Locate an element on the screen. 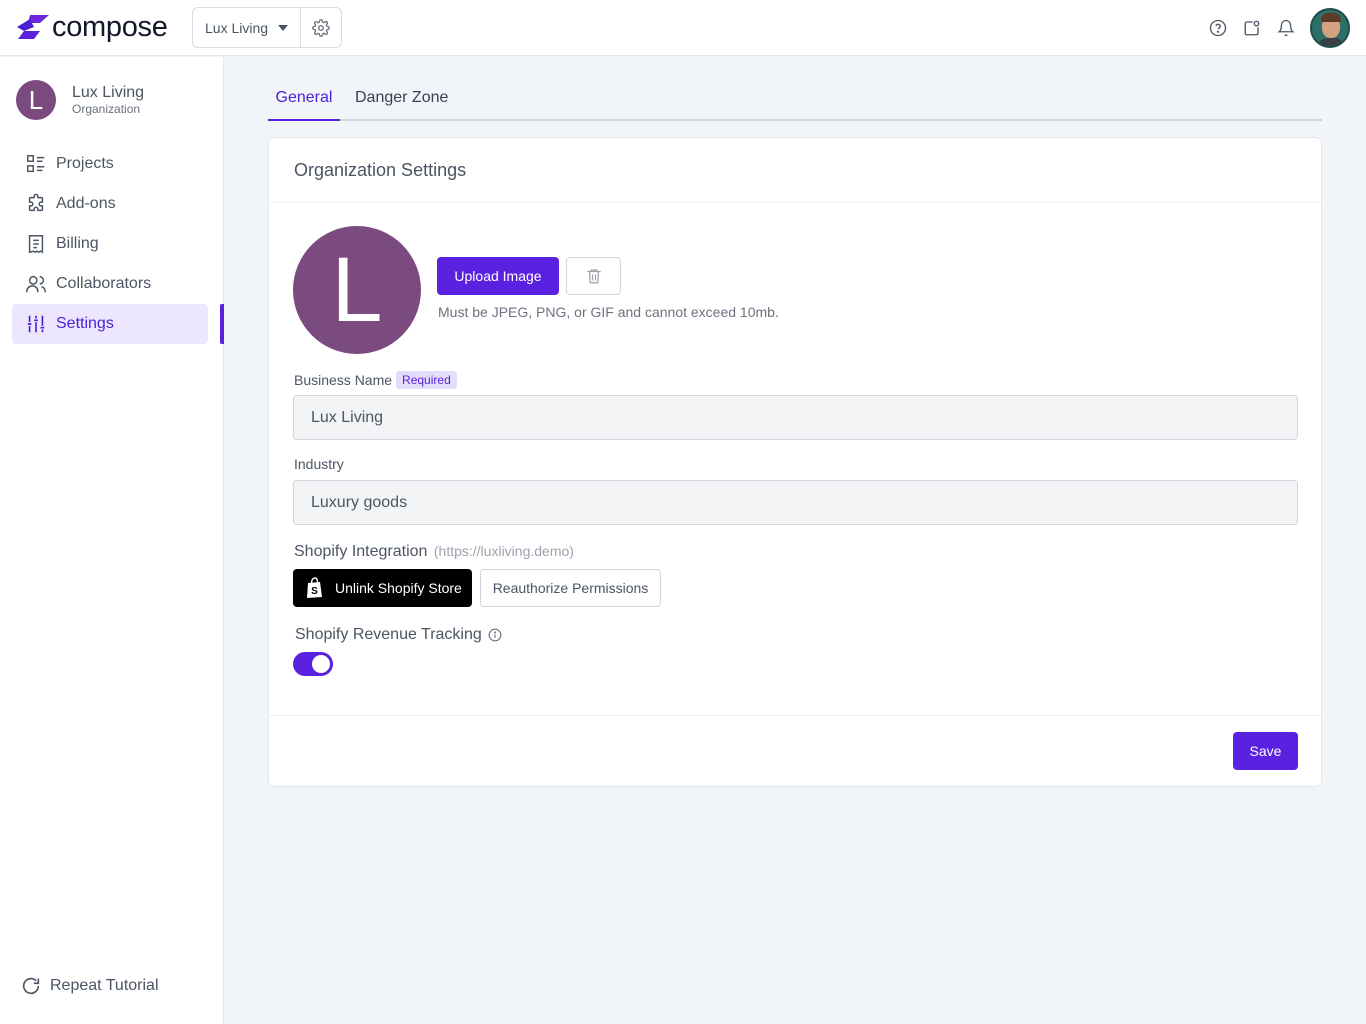 Image resolution: width=1366 pixels, height=1024 pixels. sidebar-item-settings: Settings is located at coordinates (110, 324).